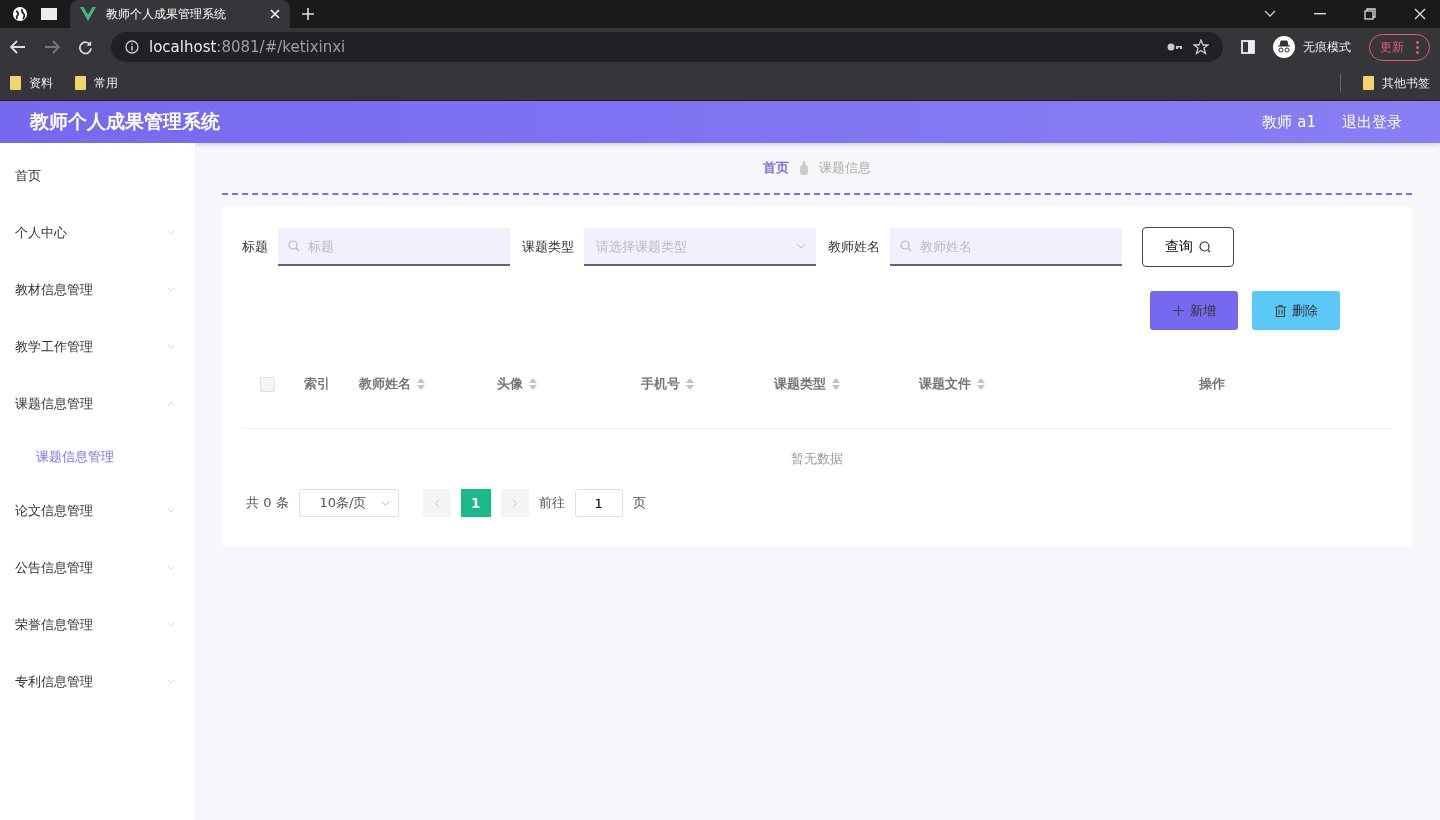 Image resolution: width=1440 pixels, height=820 pixels. Describe the element at coordinates (88, 14) in the screenshot. I see `vue-logo-icon` at that location.